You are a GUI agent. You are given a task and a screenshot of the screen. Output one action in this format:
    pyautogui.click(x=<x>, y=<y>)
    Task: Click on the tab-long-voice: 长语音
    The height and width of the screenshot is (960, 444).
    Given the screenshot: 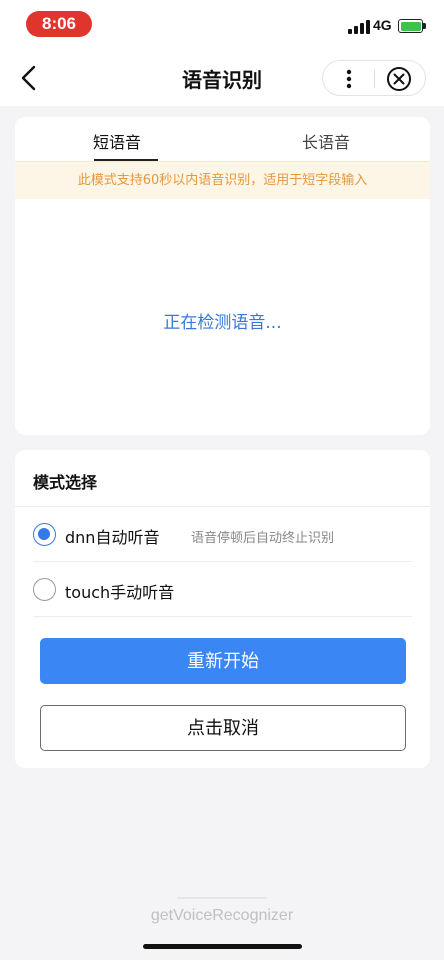 What is the action you would take?
    pyautogui.click(x=326, y=141)
    